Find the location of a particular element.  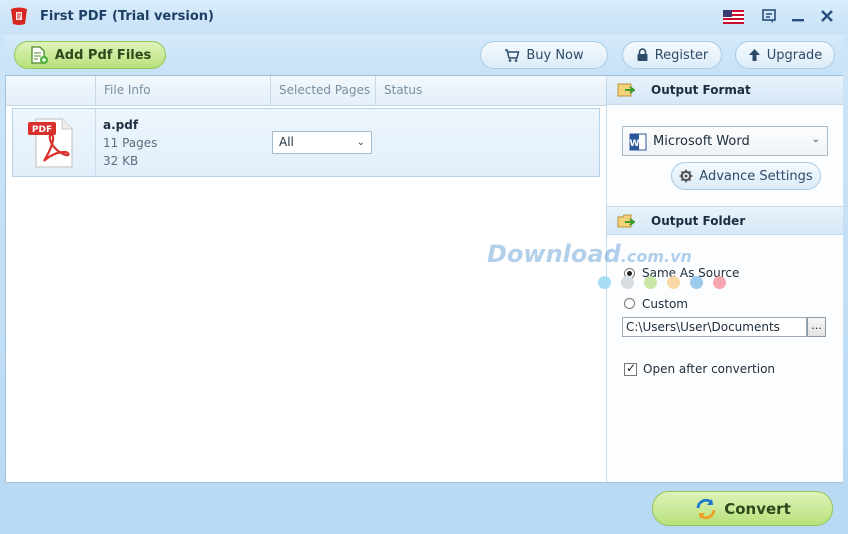

file-row: PDF a.pdf 11 Pages 32 KB All ⌄ is located at coordinates (306, 142).